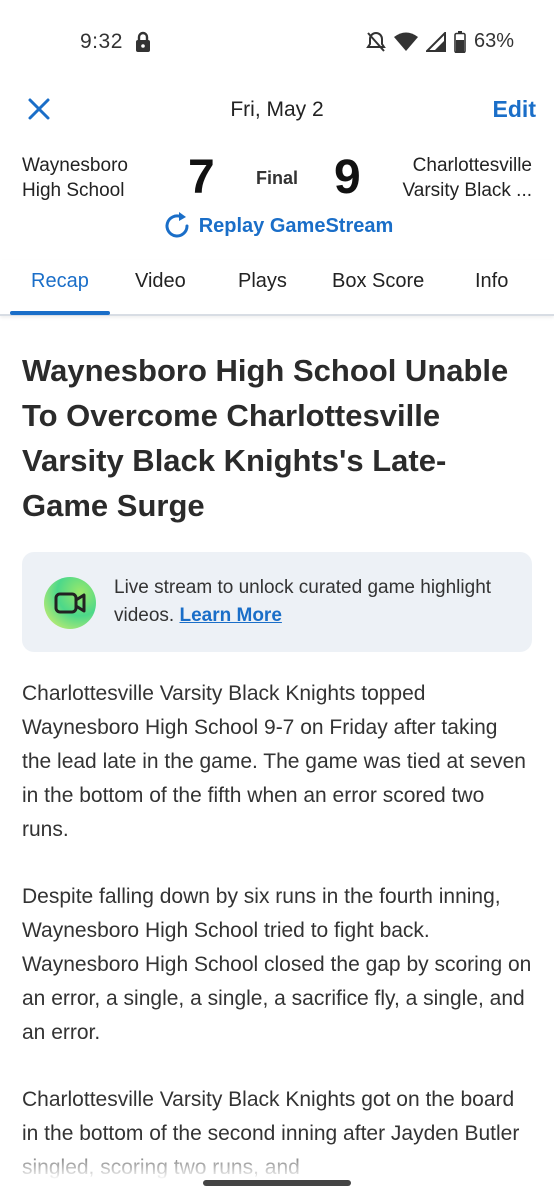 This screenshot has width=554, height=1200. Describe the element at coordinates (101, 41) in the screenshot. I see `status-time: 9:32` at that location.